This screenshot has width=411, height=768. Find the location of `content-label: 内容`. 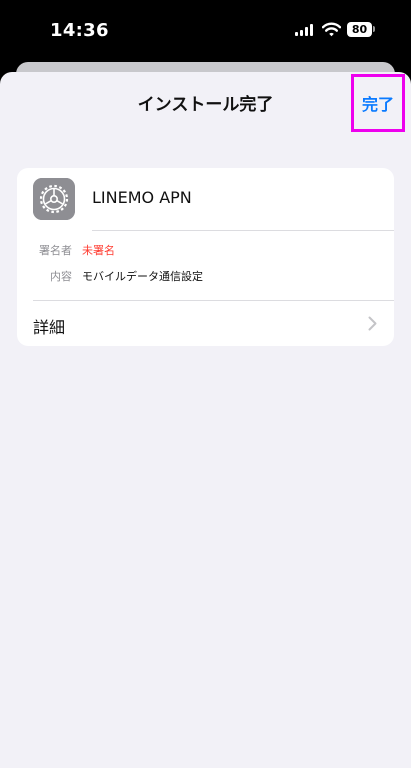

content-label: 内容 is located at coordinates (61, 276).